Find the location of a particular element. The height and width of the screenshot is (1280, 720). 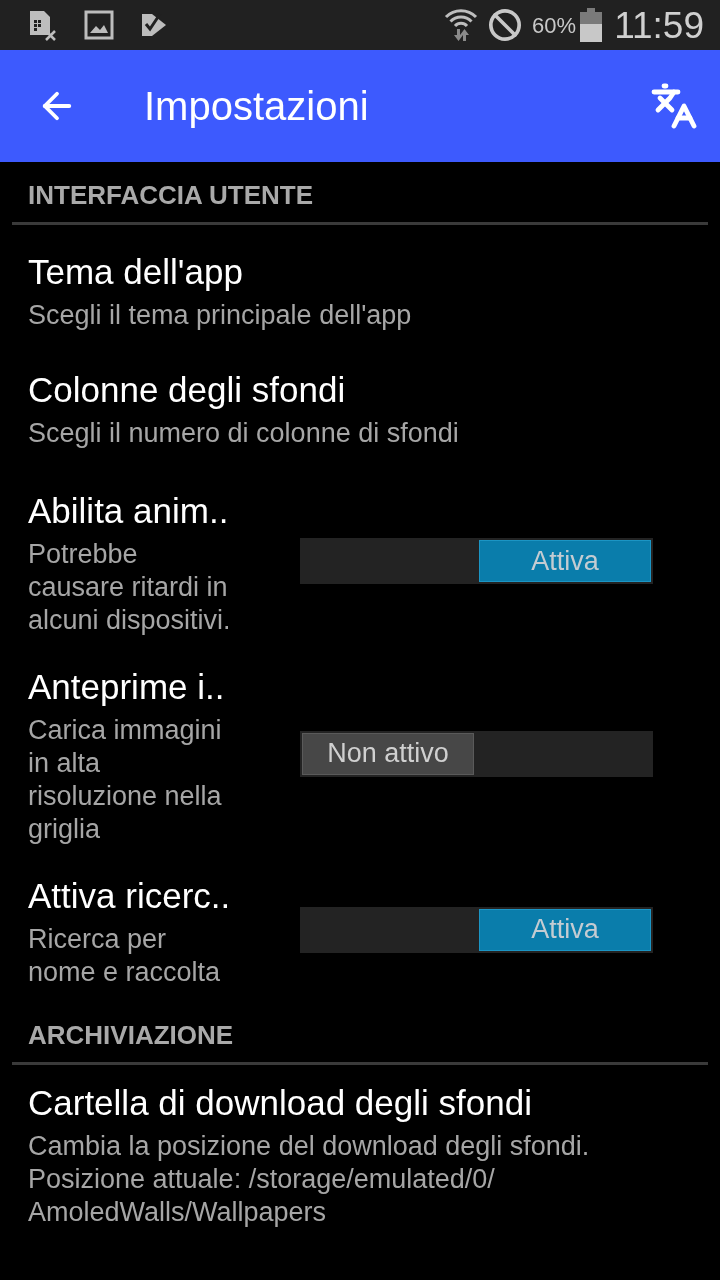

section-header: ARCHIVIAZIONE is located at coordinates (131, 1035).